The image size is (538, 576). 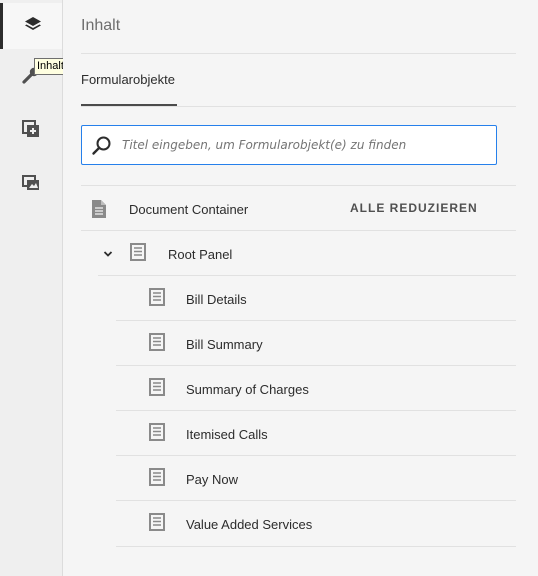 What do you see at coordinates (212, 479) in the screenshot?
I see `tree-item-label: Pay Now` at bounding box center [212, 479].